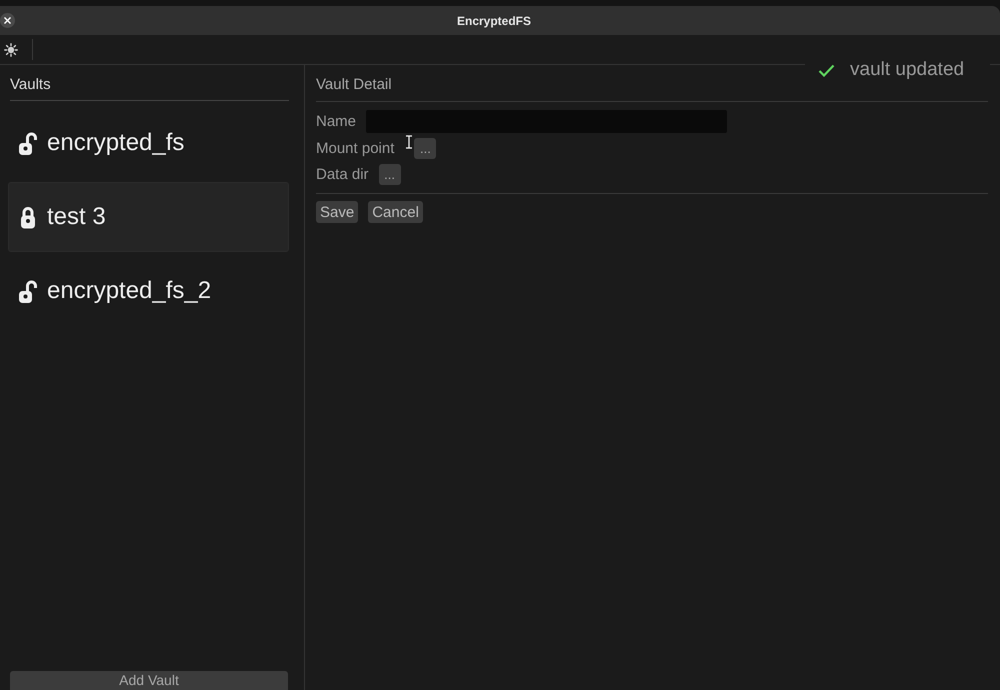 The image size is (1000, 690). Describe the element at coordinates (355, 148) in the screenshot. I see `field-label: Mount point` at that location.